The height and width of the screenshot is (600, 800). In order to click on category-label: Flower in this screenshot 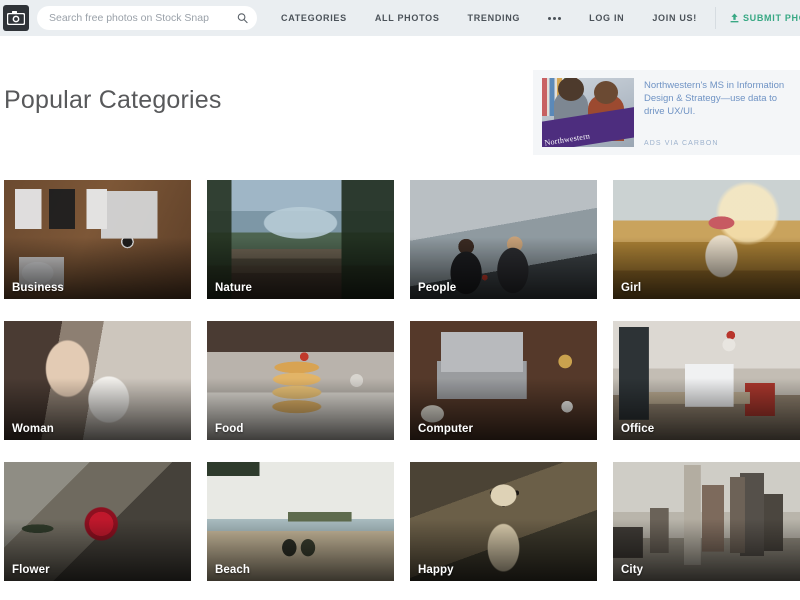, I will do `click(31, 570)`.